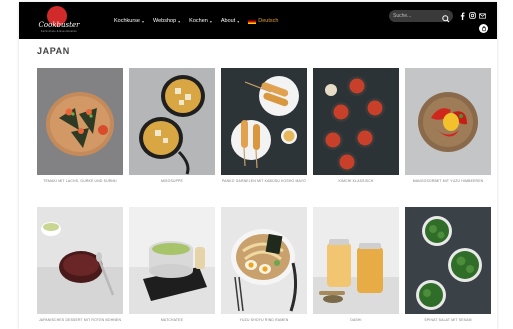  Describe the element at coordinates (356, 320) in the screenshot. I see `recipe-title: DASHI` at that location.